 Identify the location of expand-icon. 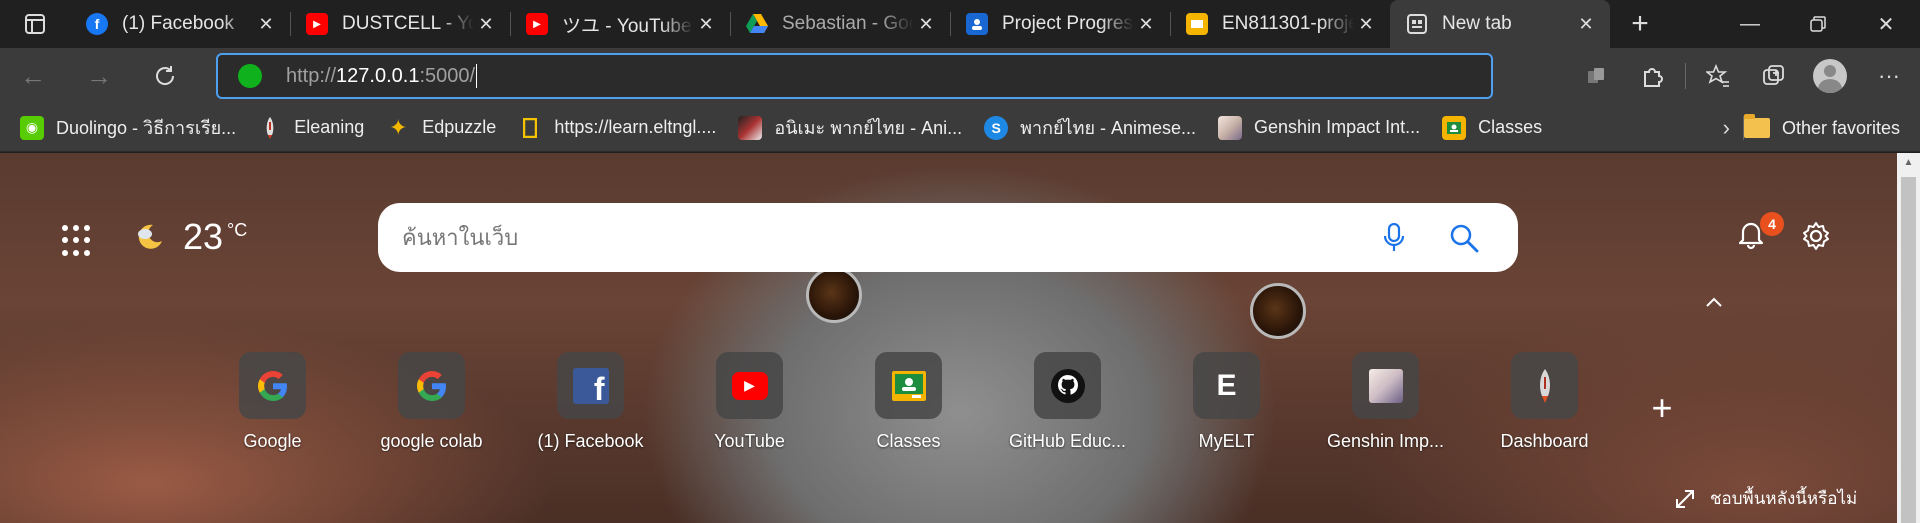
(1685, 498).